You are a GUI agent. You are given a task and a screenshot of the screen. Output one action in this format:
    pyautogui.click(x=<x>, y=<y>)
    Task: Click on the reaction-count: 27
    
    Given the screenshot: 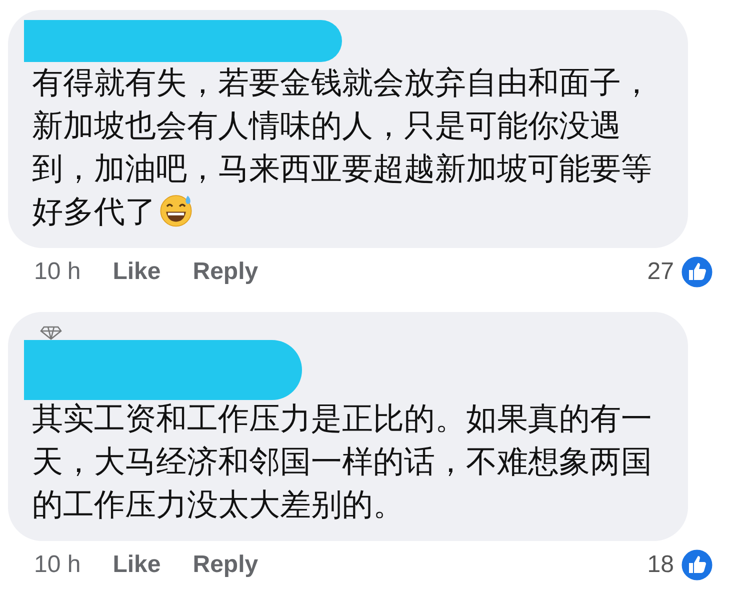 What is the action you would take?
    pyautogui.click(x=660, y=272)
    